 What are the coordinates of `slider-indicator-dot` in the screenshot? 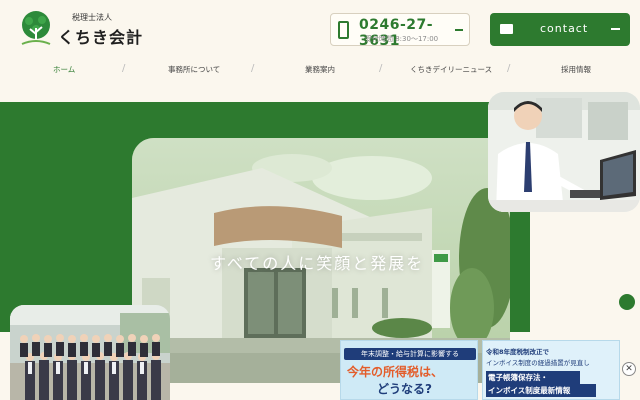 It's located at (627, 302).